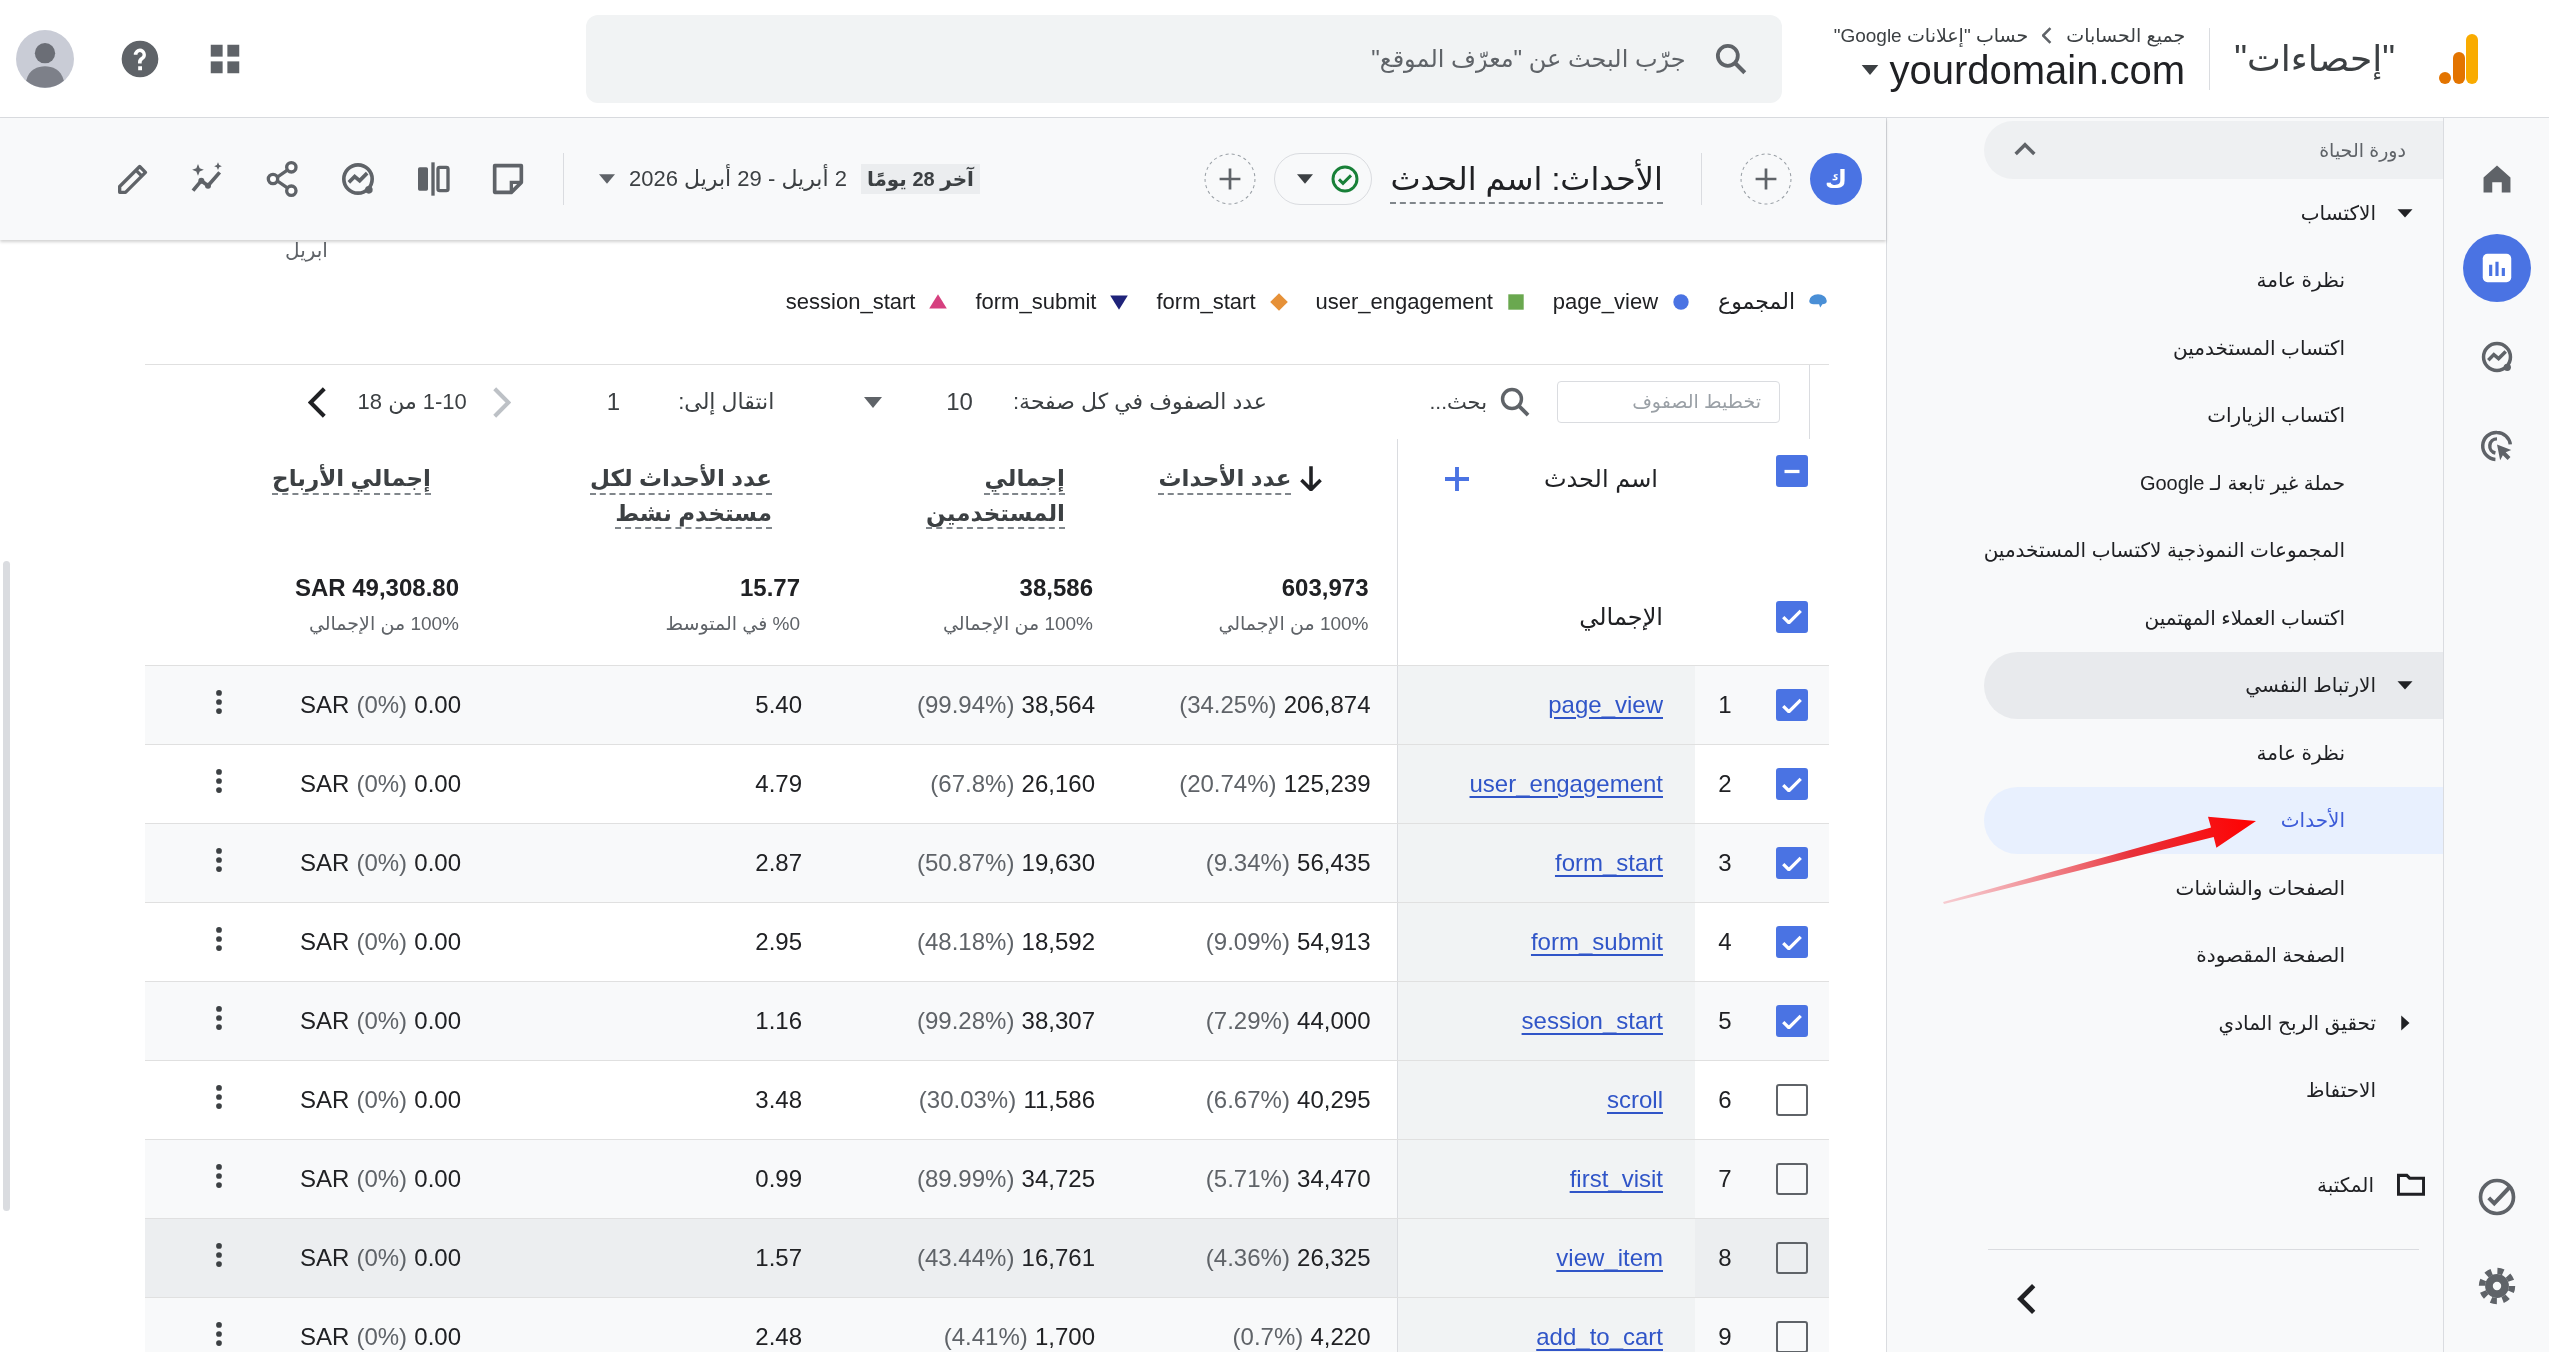 Image resolution: width=2549 pixels, height=1352 pixels. Describe the element at coordinates (1012, 783) in the screenshot. I see `table-cell: (67.8%) 26,160` at that location.